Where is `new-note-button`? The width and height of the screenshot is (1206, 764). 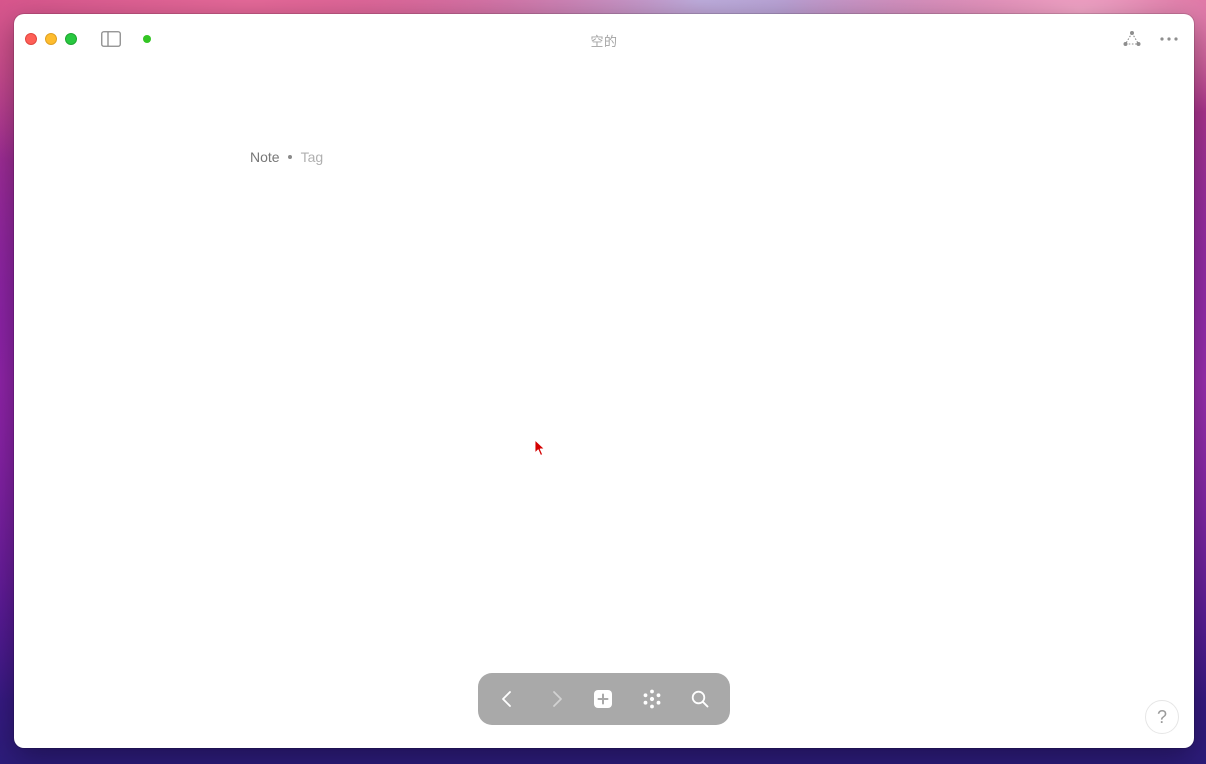
new-note-button is located at coordinates (603, 699).